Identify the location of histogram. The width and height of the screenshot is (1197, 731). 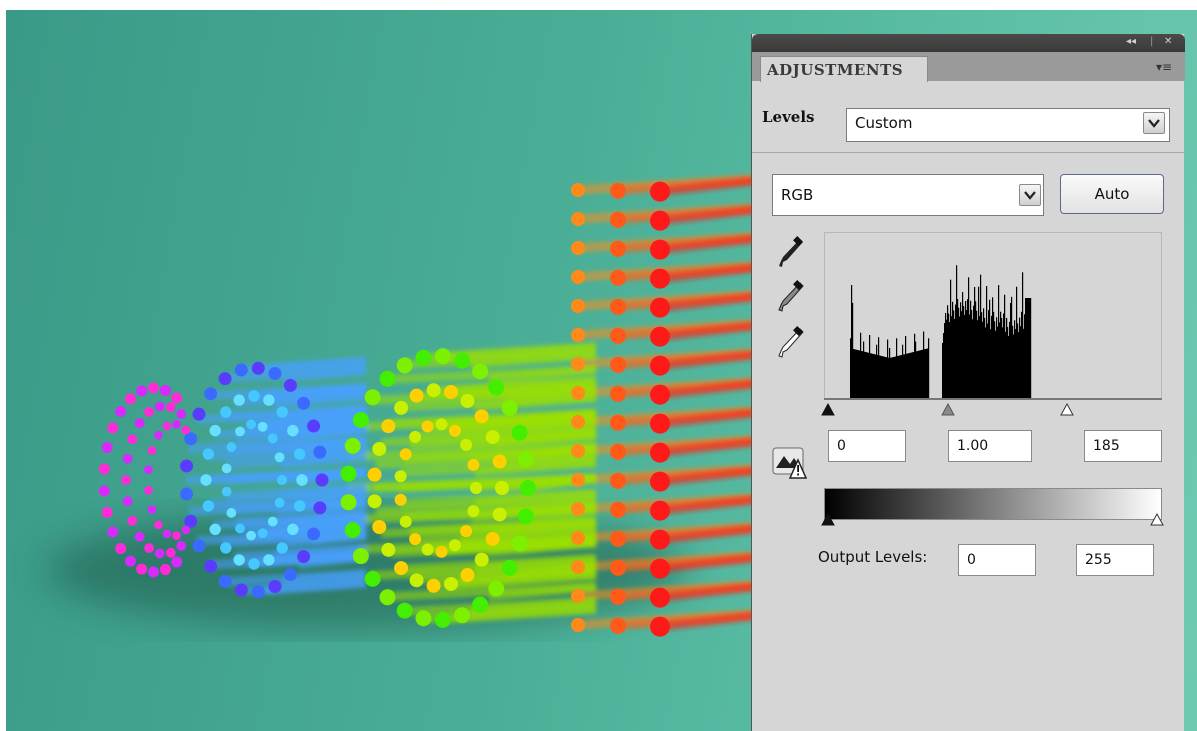
(941, 331).